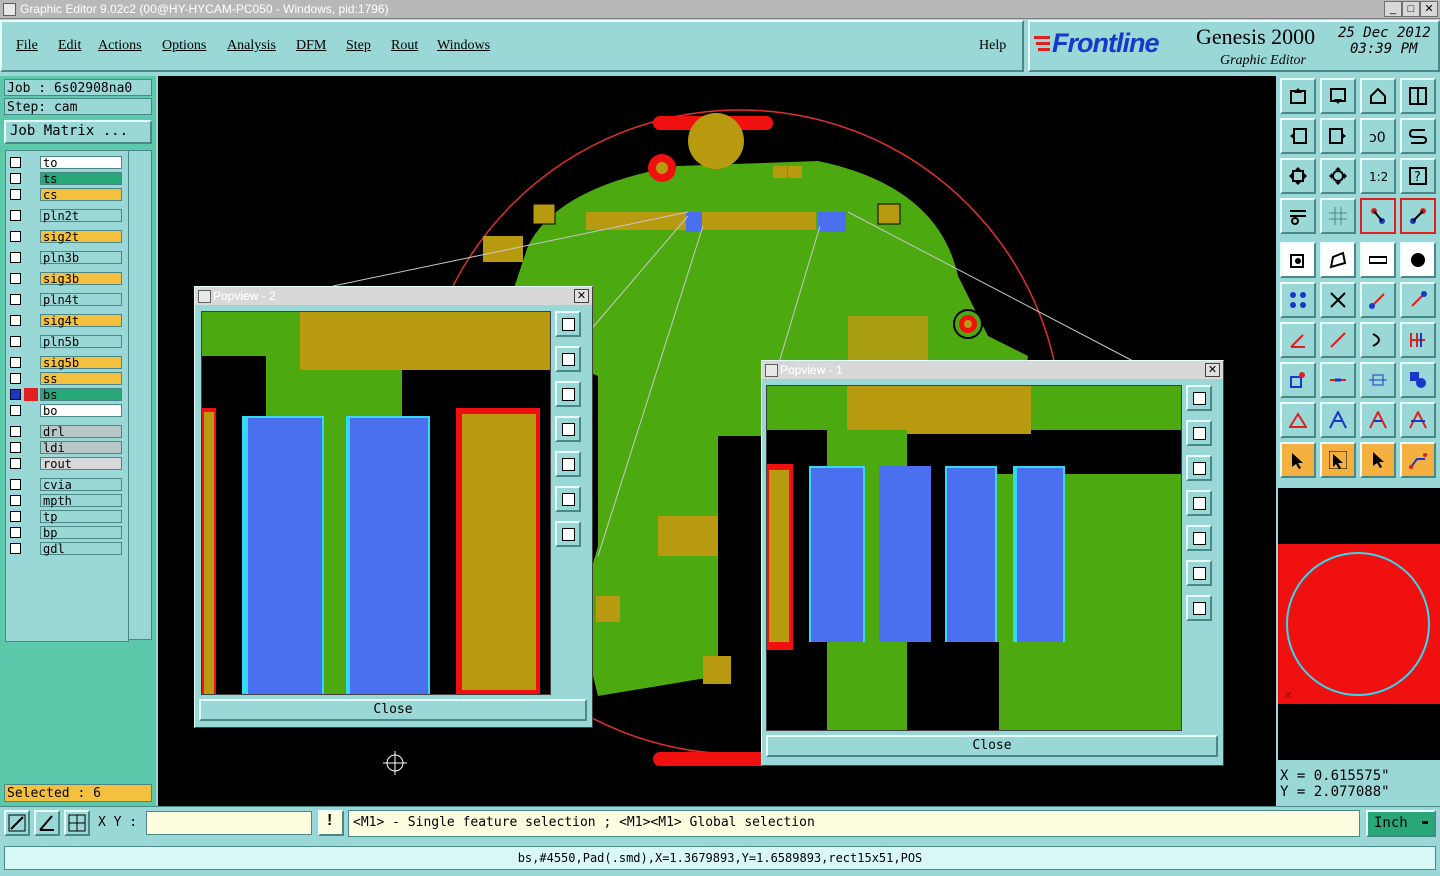 This screenshot has width=1440, height=876. I want to click on maximize-button: □, so click(1411, 9).